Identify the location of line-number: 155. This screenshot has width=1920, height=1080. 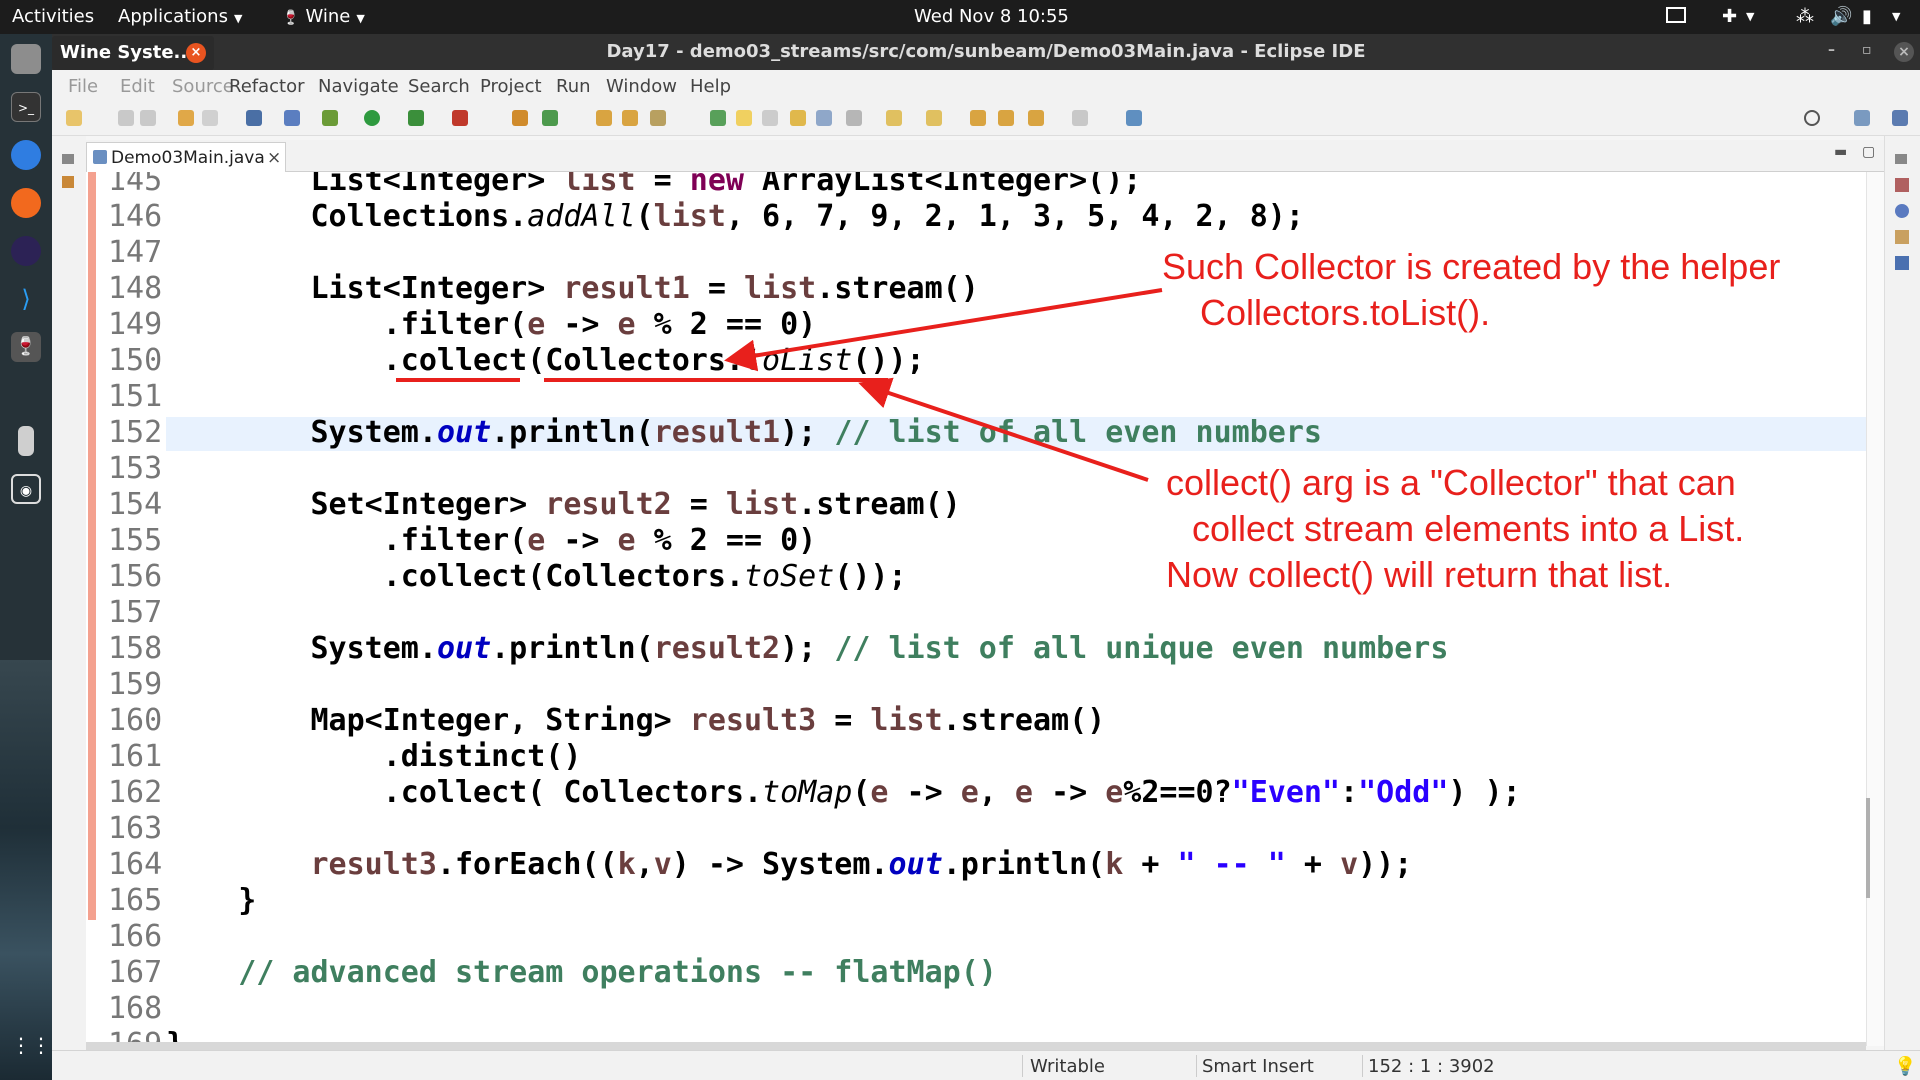
(135, 540).